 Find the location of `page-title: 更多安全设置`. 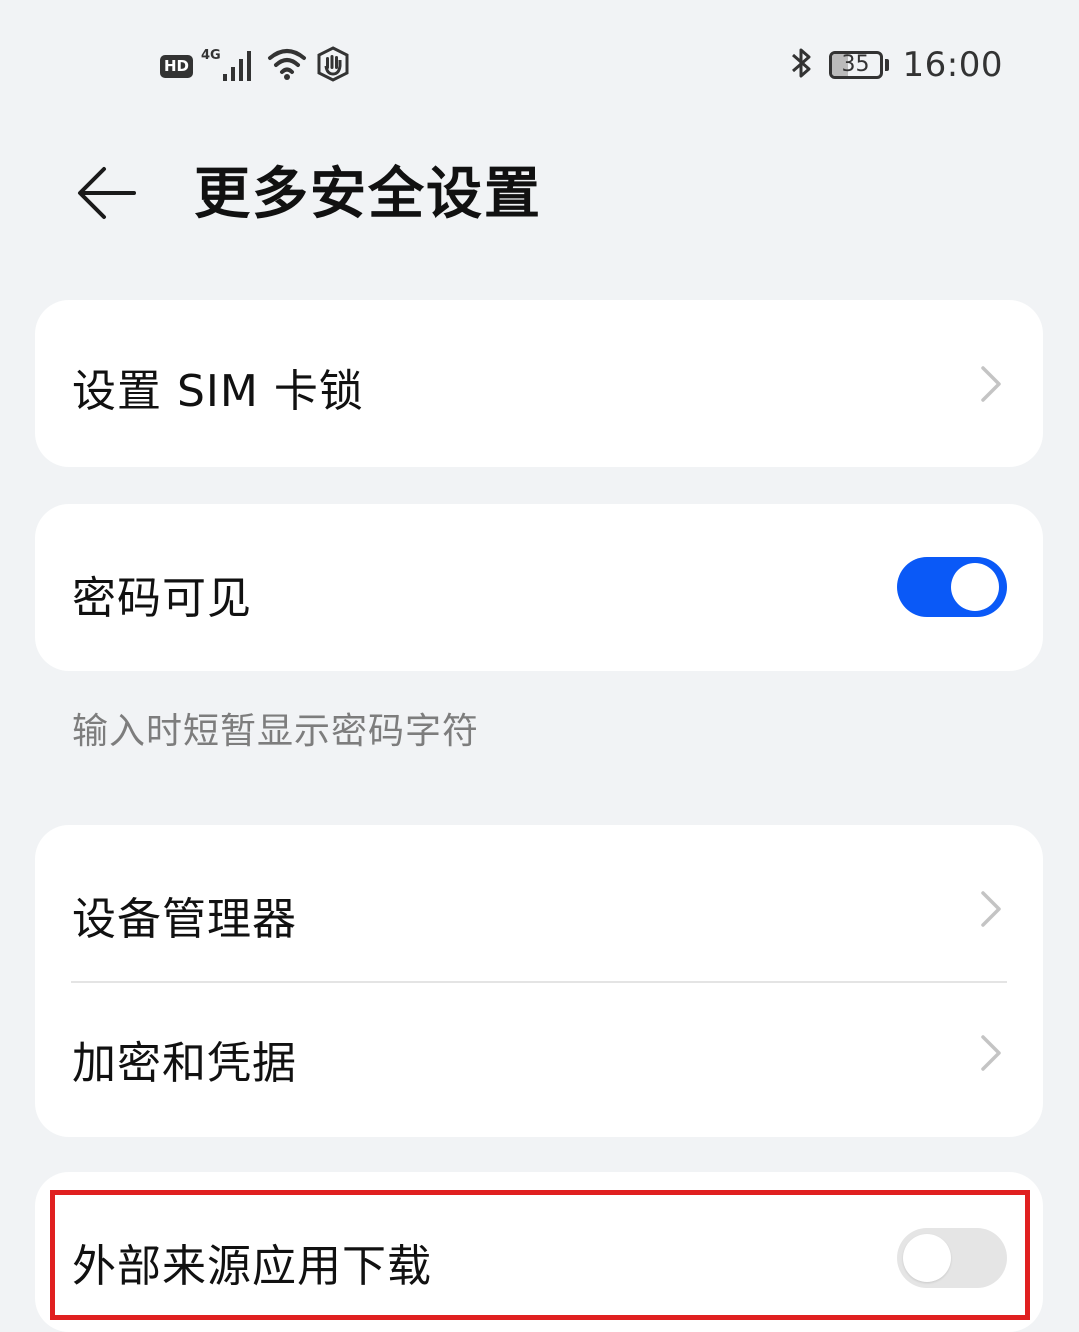

page-title: 更多安全设置 is located at coordinates (368, 194).